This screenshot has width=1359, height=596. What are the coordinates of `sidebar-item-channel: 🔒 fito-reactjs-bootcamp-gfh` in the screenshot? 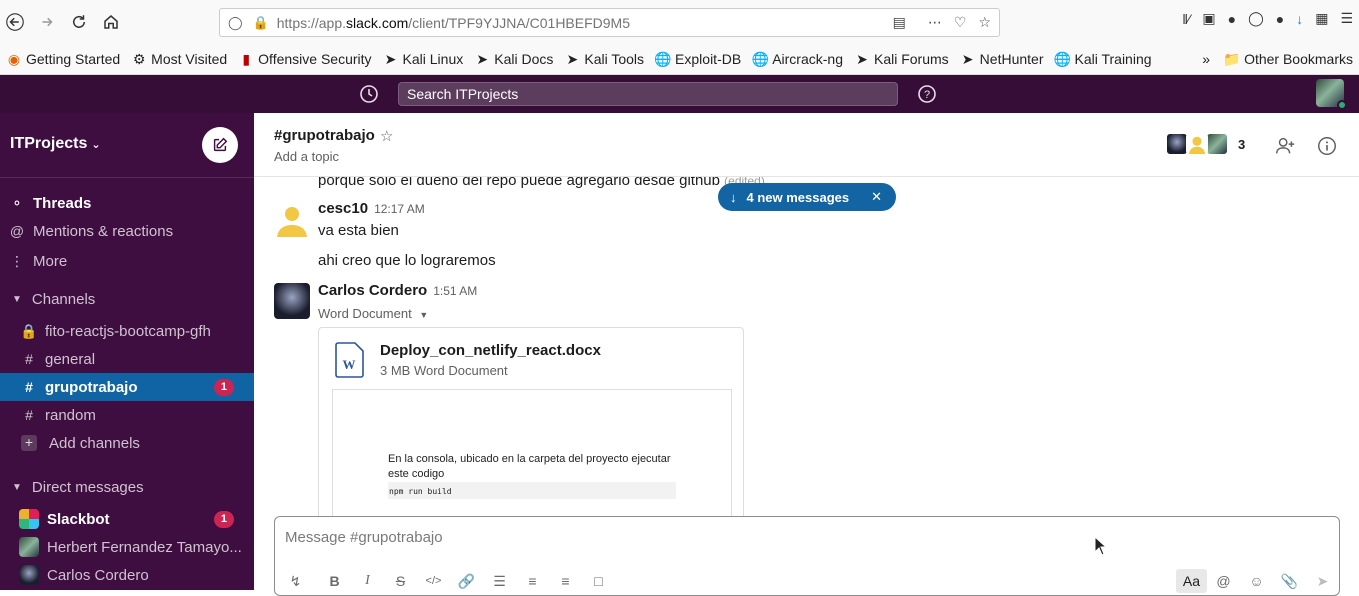 It's located at (127, 331).